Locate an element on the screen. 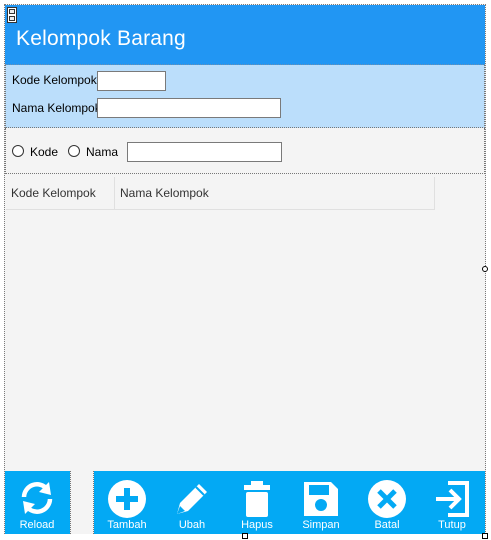 This screenshot has width=491, height=540. resize-handle-bottom is located at coordinates (245, 536).